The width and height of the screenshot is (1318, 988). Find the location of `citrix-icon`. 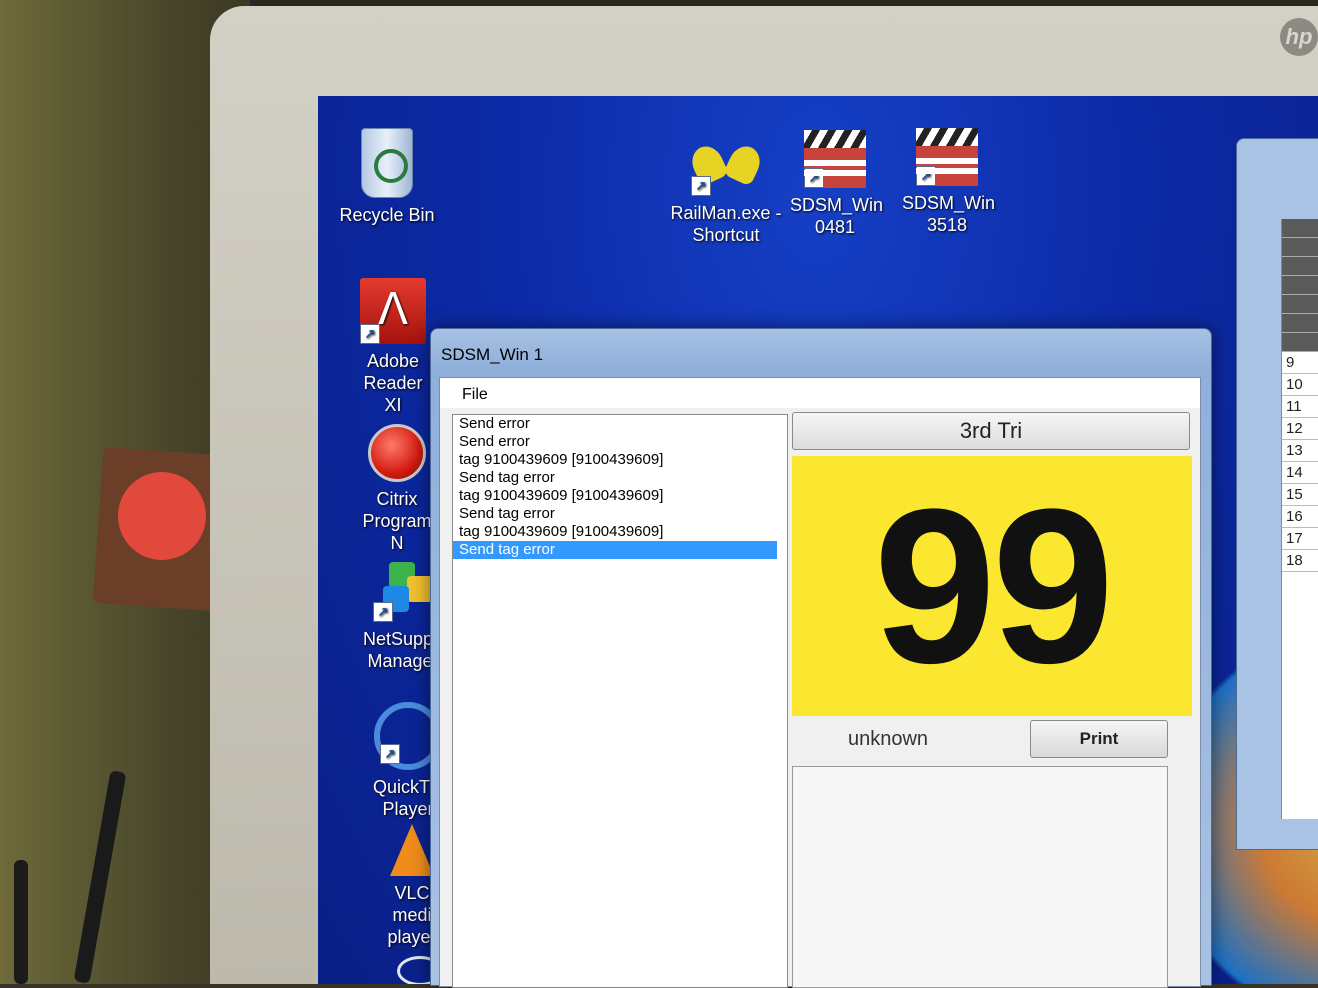

citrix-icon is located at coordinates (397, 453).